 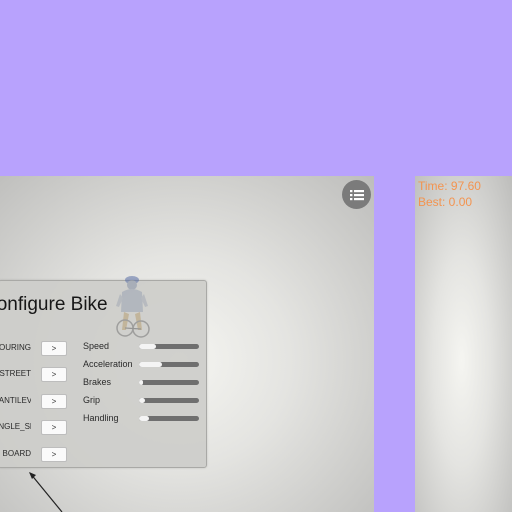 What do you see at coordinates (15, 400) in the screenshot?
I see `bike-label: CANTILEVER` at bounding box center [15, 400].